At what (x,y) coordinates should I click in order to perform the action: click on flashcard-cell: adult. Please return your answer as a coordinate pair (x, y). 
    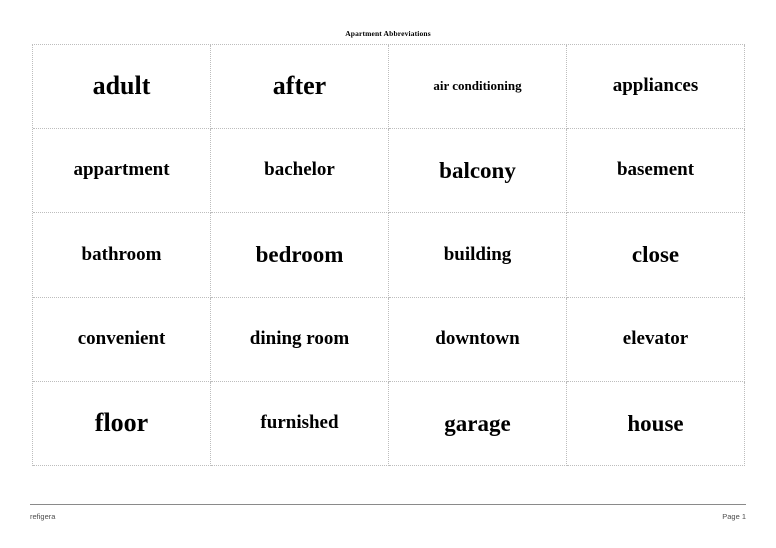
    Looking at the image, I should click on (122, 87).